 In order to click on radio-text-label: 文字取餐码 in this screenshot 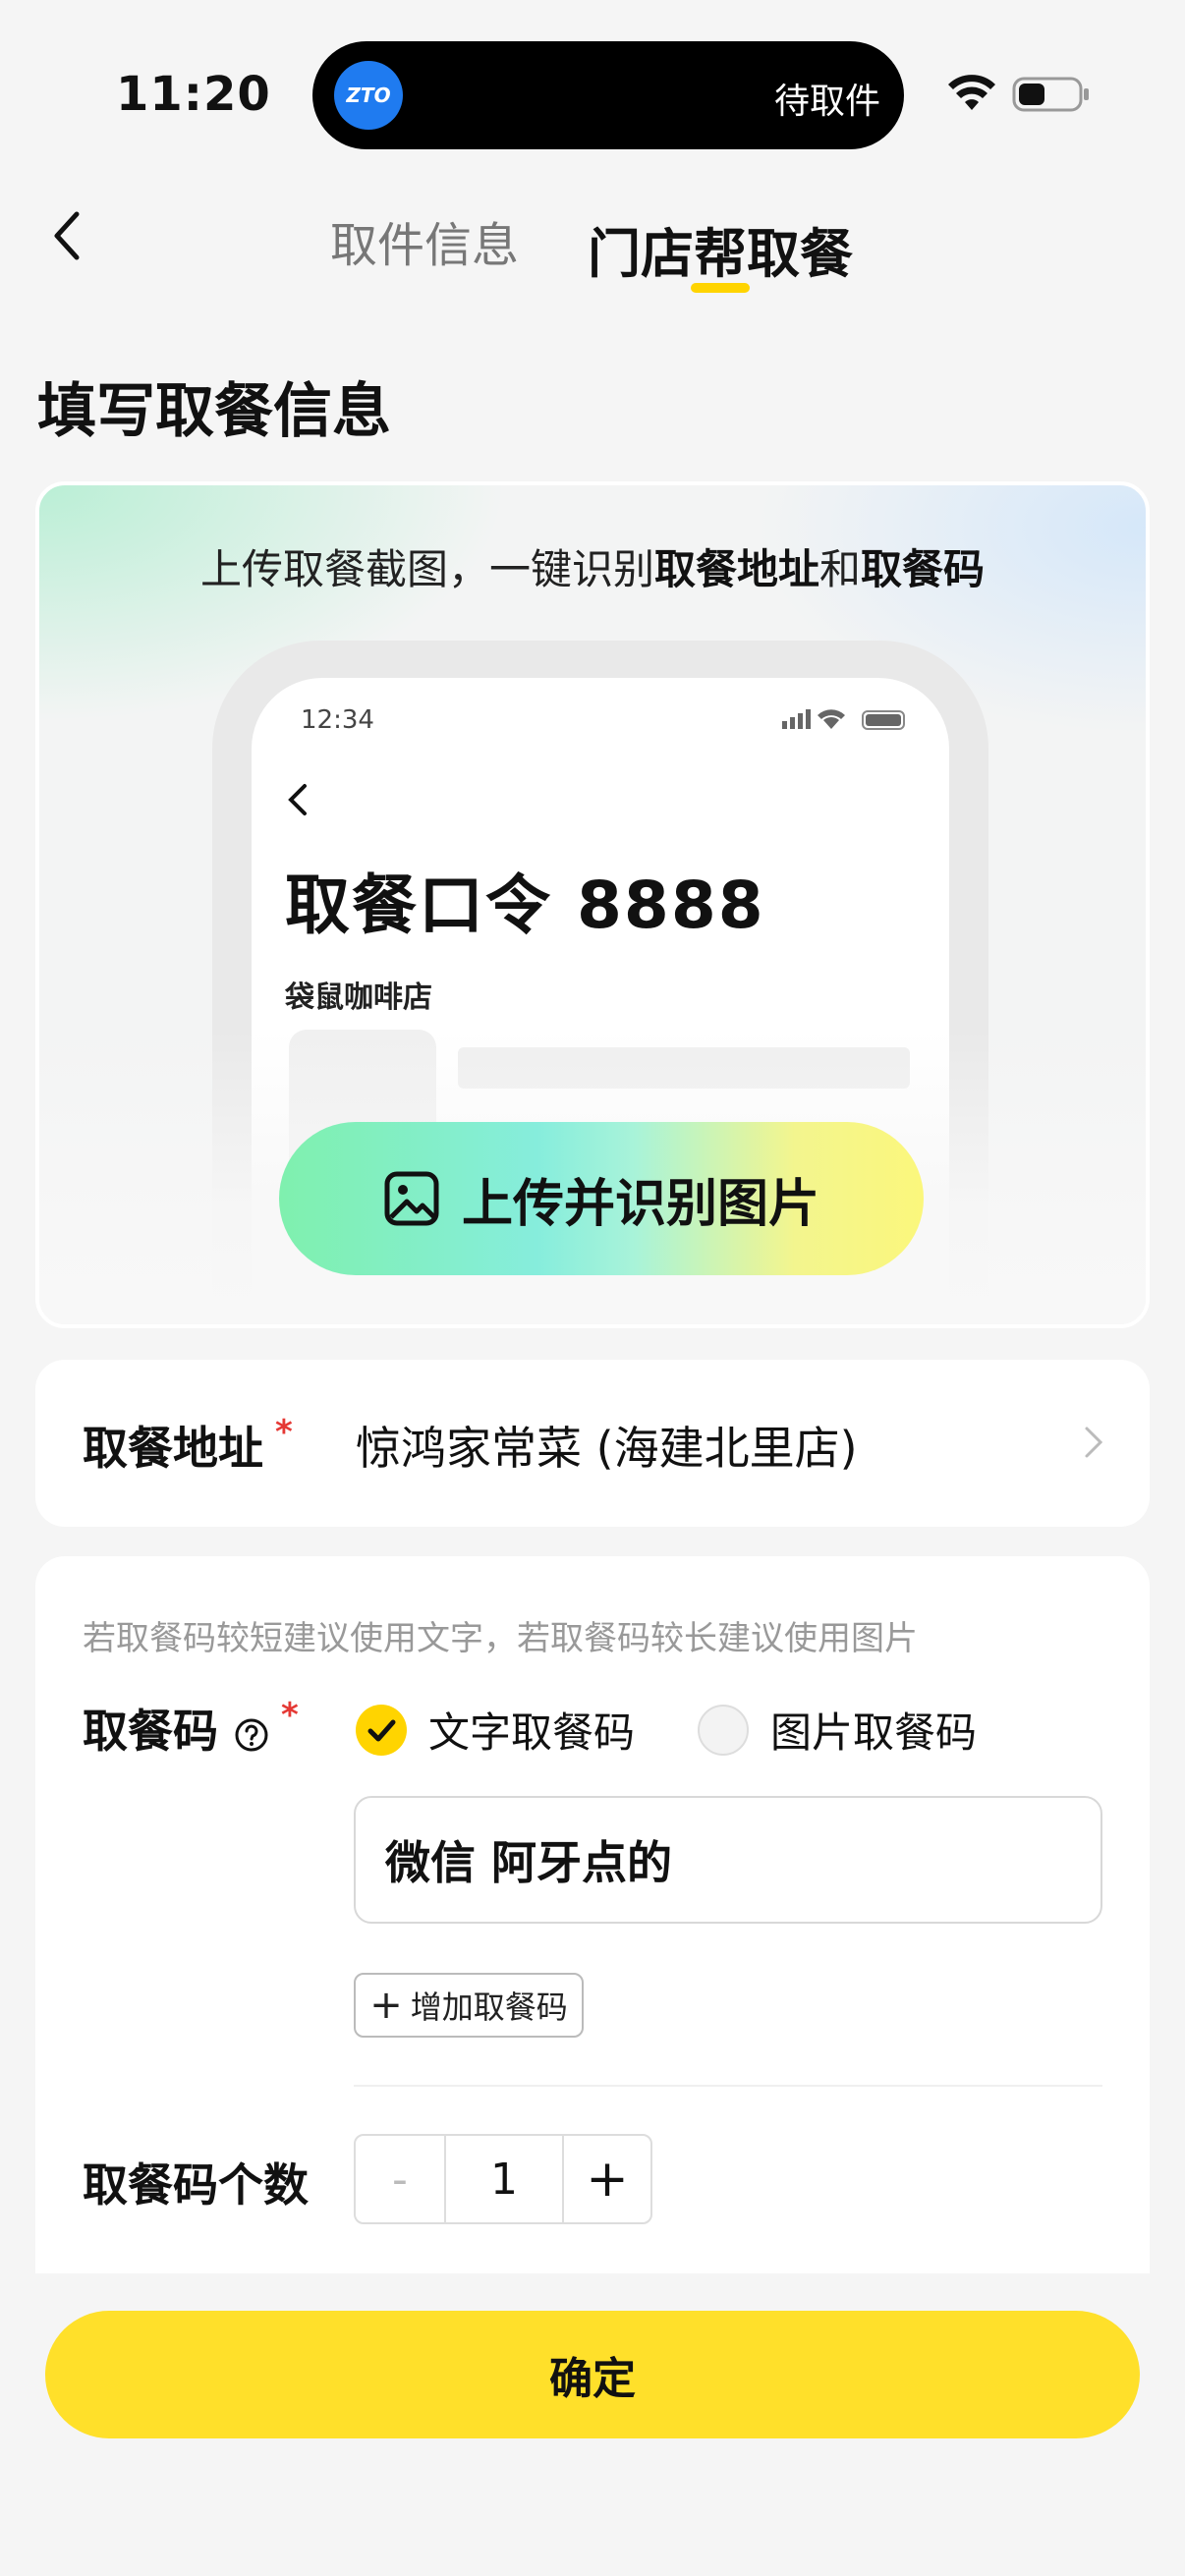, I will do `click(532, 1732)`.